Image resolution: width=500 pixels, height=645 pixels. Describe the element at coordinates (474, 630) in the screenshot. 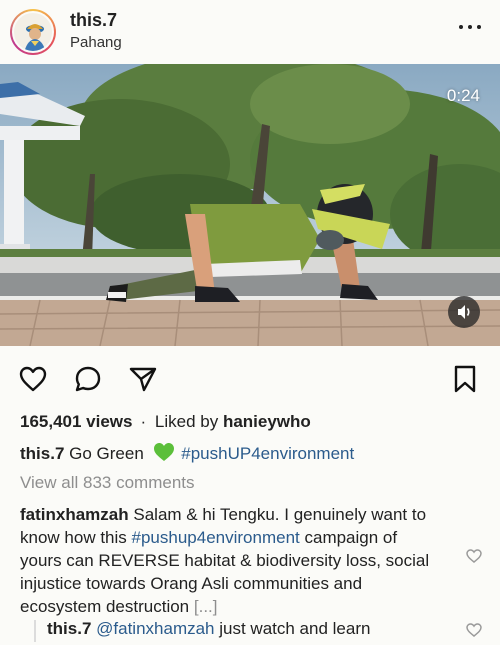

I see `reply-like-heart-icon` at that location.